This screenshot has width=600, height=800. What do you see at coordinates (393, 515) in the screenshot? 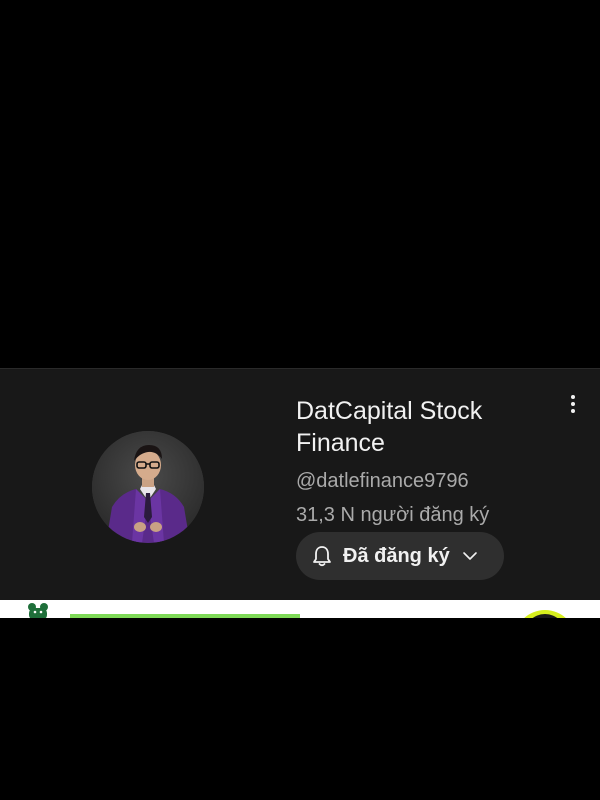
I see `subscriber-count: 31,3 N người đăng ký` at bounding box center [393, 515].